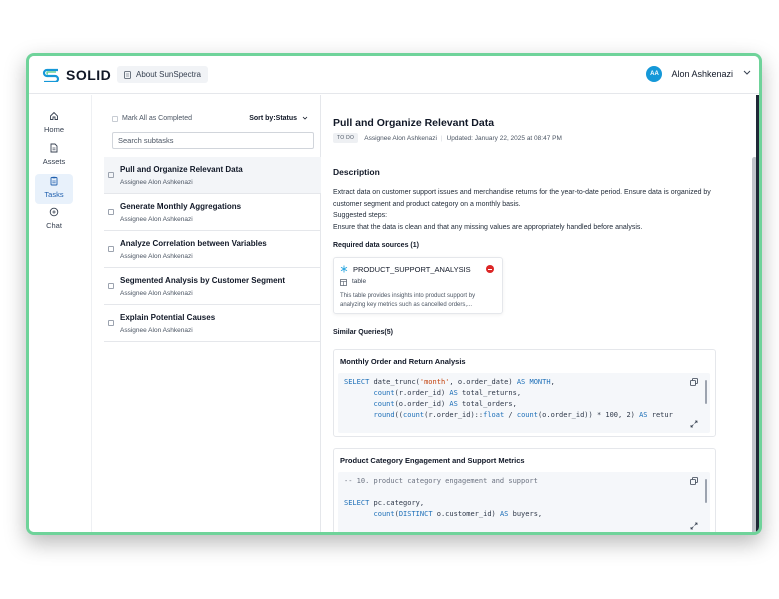  I want to click on query-title: Monthly Order and Return Analysis, so click(403, 361).